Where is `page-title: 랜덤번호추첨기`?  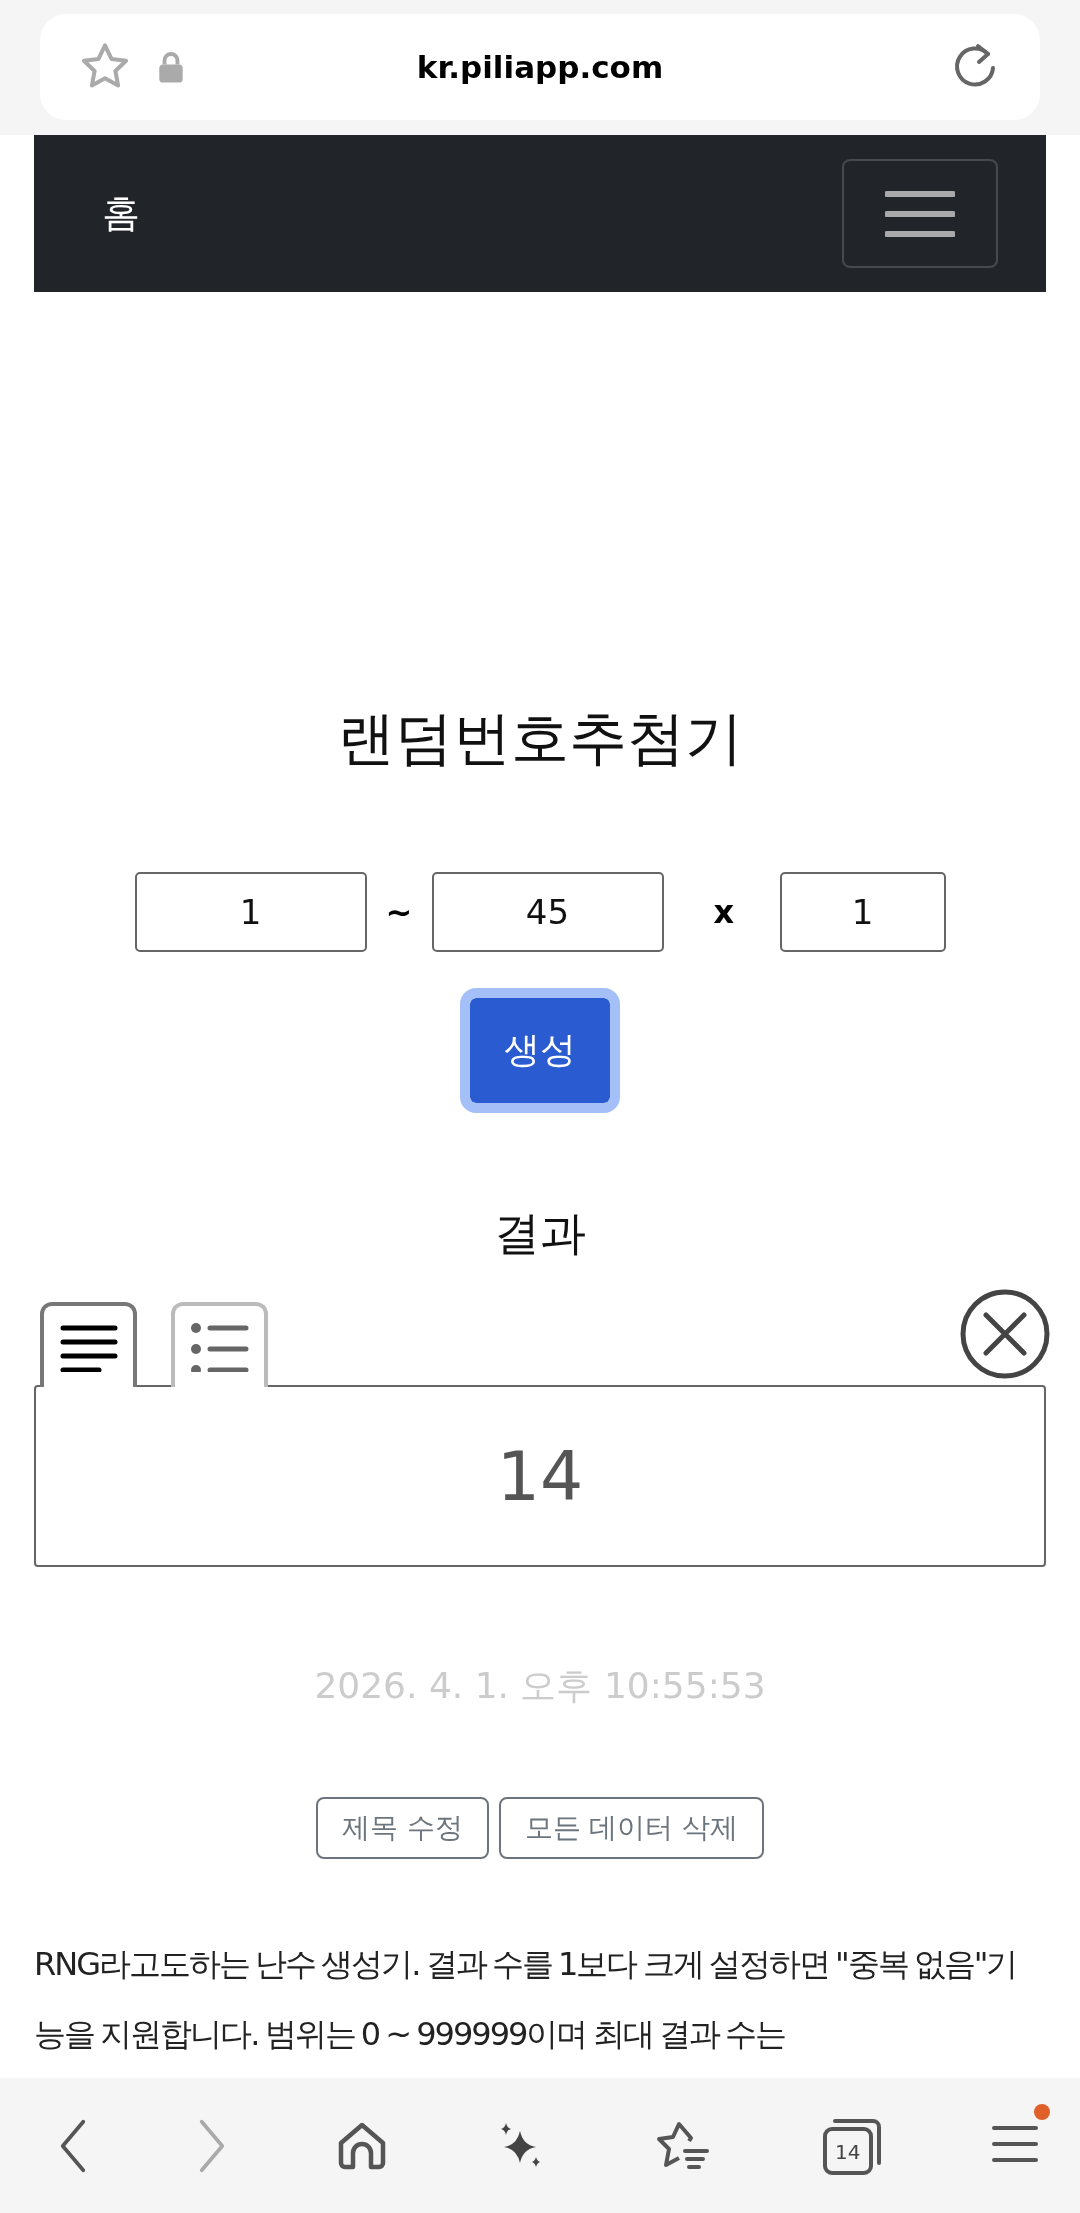
page-title: 랜덤번호추첨기 is located at coordinates (540, 738).